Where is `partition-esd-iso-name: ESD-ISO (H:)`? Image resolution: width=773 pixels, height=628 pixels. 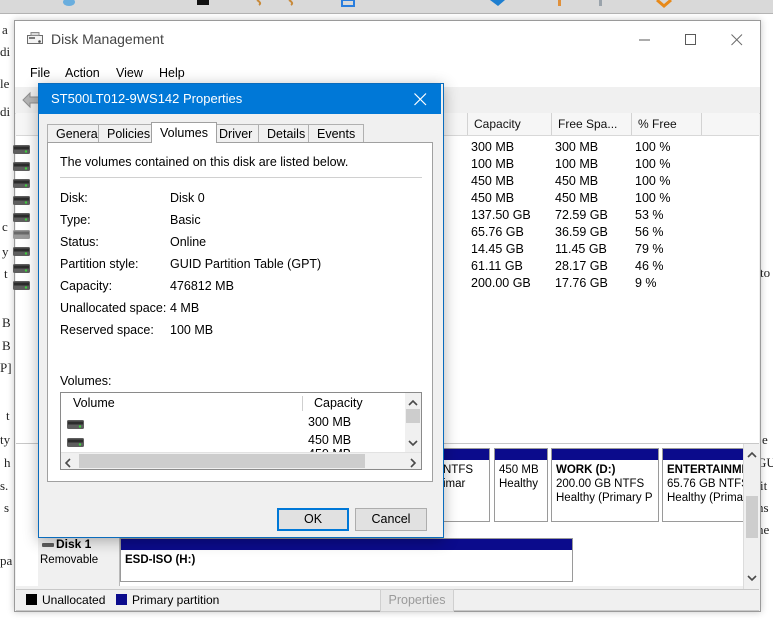
partition-esd-iso-name: ESD-ISO (H:) is located at coordinates (160, 560).